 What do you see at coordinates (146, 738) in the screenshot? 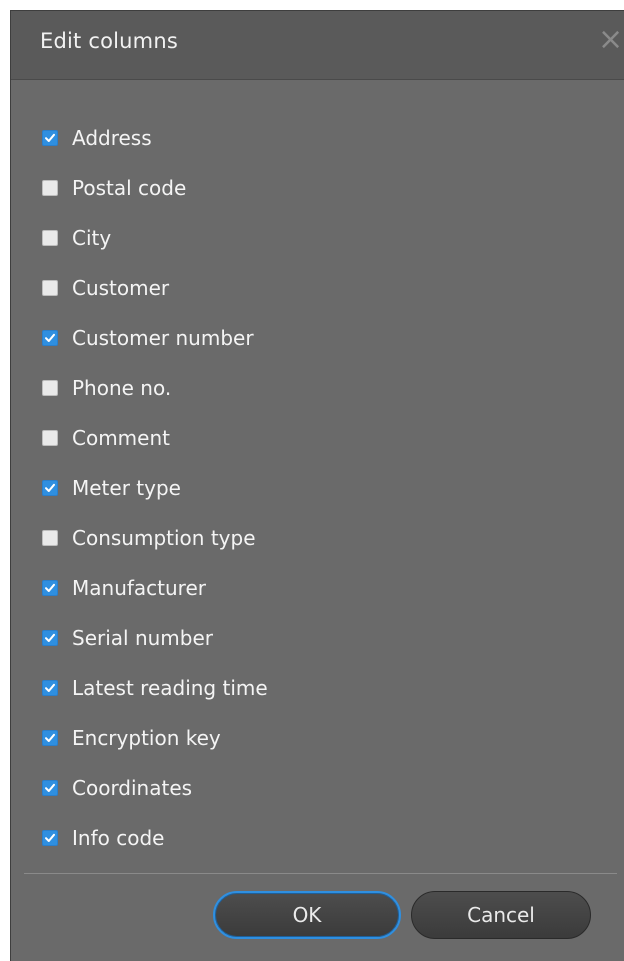
I see `column-option-label: Encryption key` at bounding box center [146, 738].